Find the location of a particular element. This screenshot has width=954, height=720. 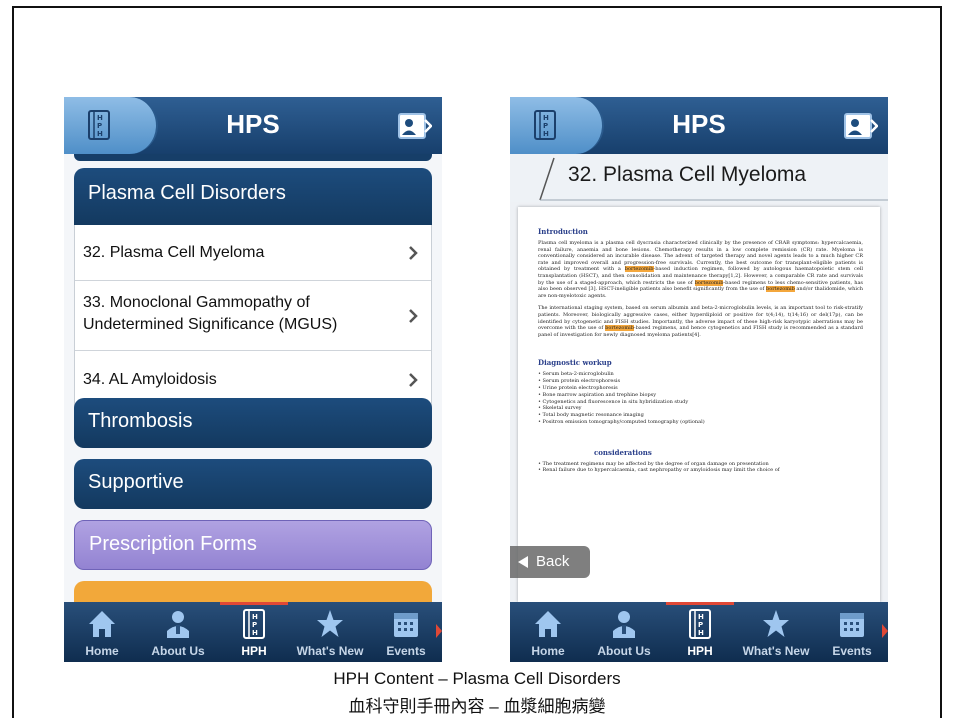

previous-section-edge is located at coordinates (253, 157).